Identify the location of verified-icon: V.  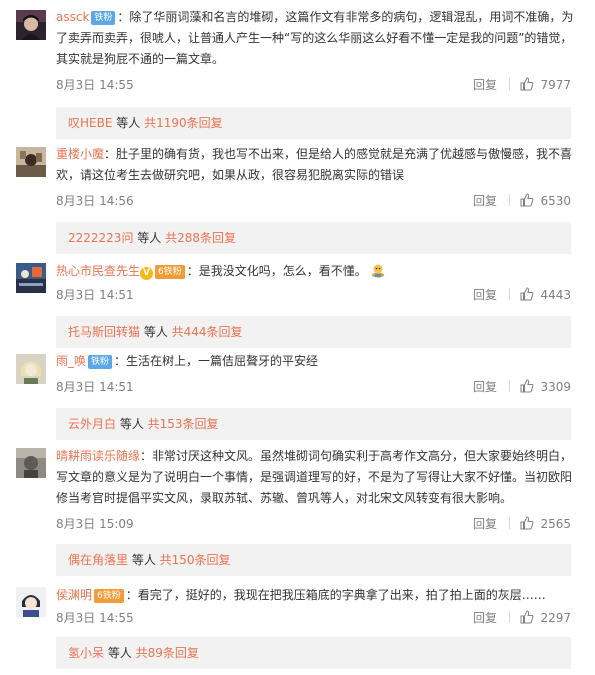
(147, 273).